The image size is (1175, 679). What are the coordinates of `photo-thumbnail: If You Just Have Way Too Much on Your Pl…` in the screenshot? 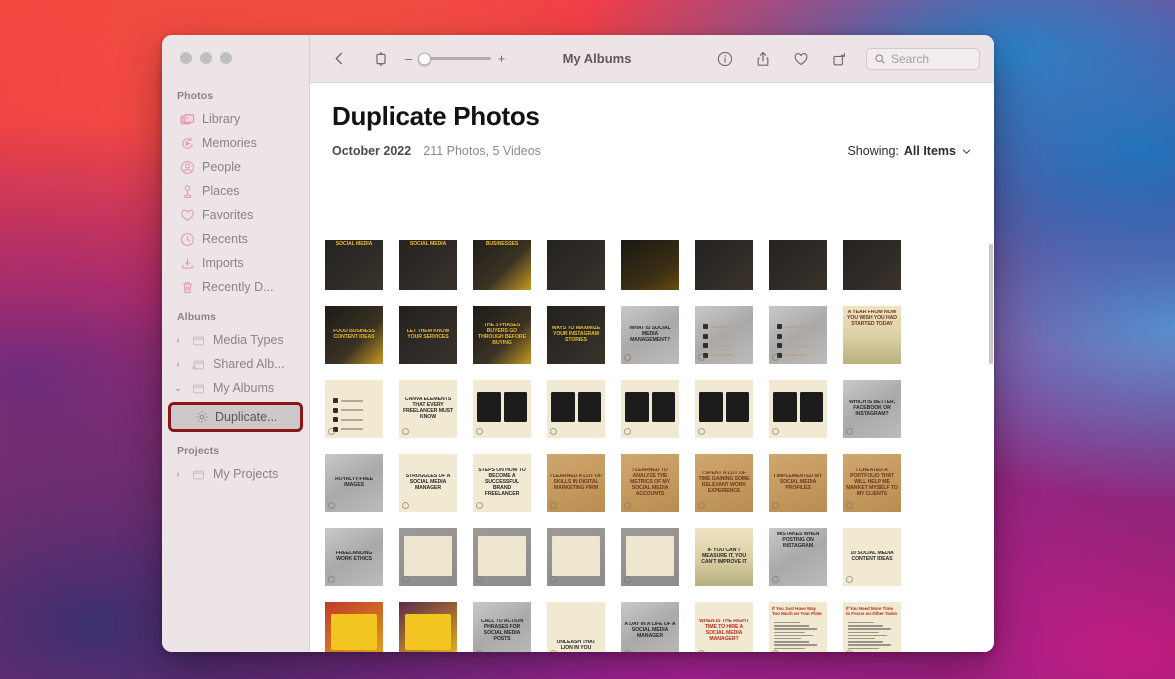 It's located at (798, 627).